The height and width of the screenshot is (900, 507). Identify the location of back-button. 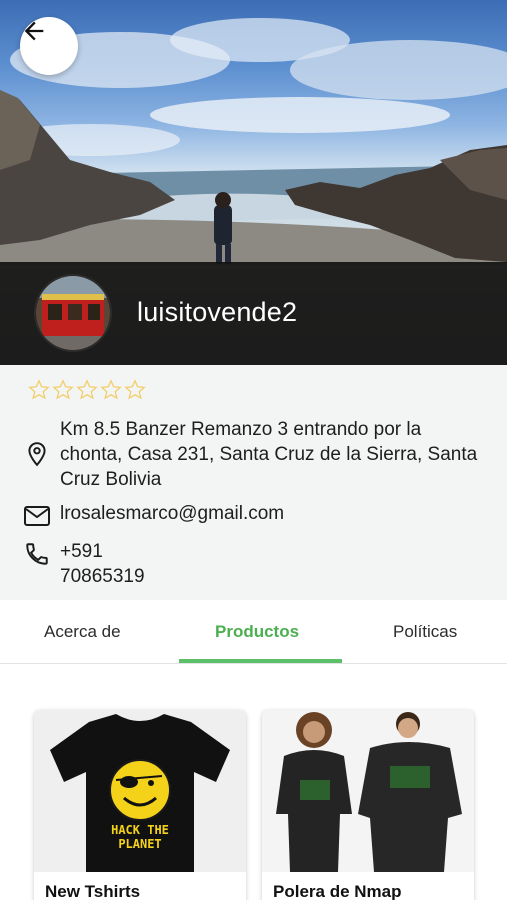
(49, 46).